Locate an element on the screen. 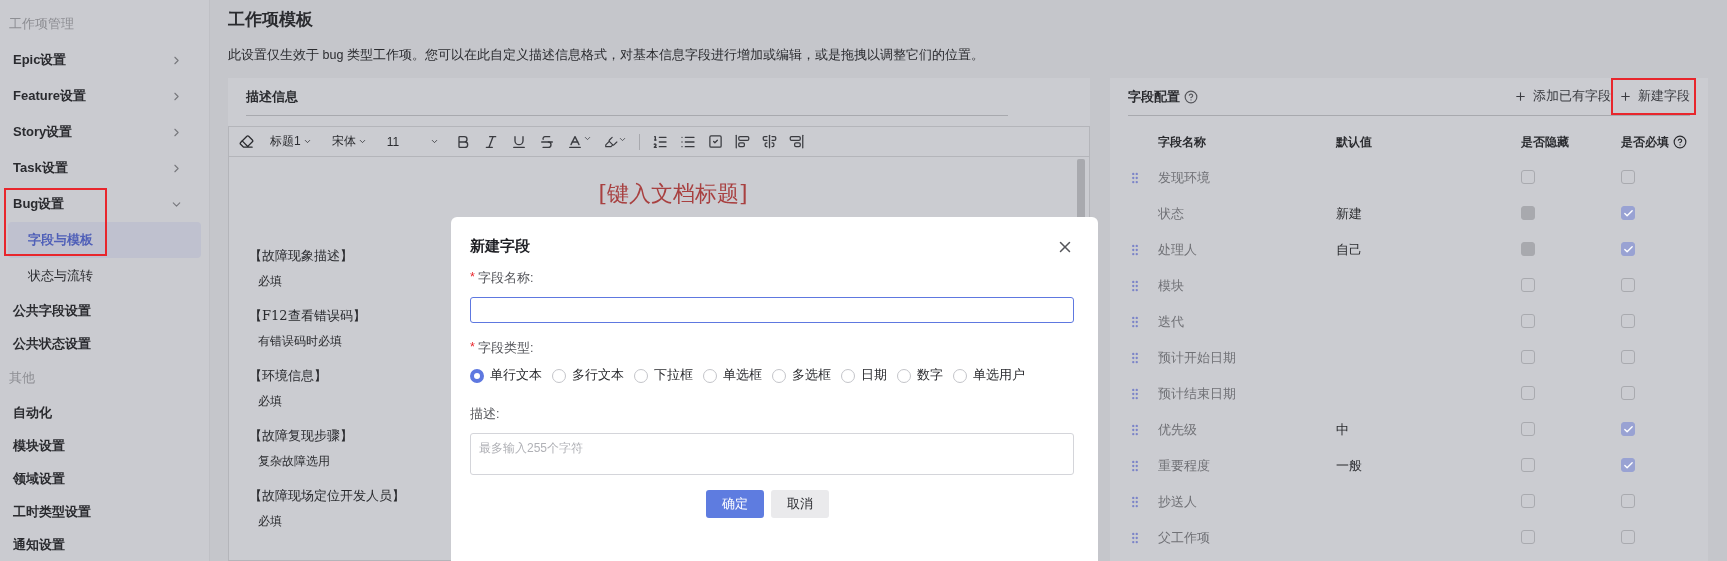 Image resolution: width=1727 pixels, height=561 pixels. column-header: 是否必填 is located at coordinates (1655, 142).